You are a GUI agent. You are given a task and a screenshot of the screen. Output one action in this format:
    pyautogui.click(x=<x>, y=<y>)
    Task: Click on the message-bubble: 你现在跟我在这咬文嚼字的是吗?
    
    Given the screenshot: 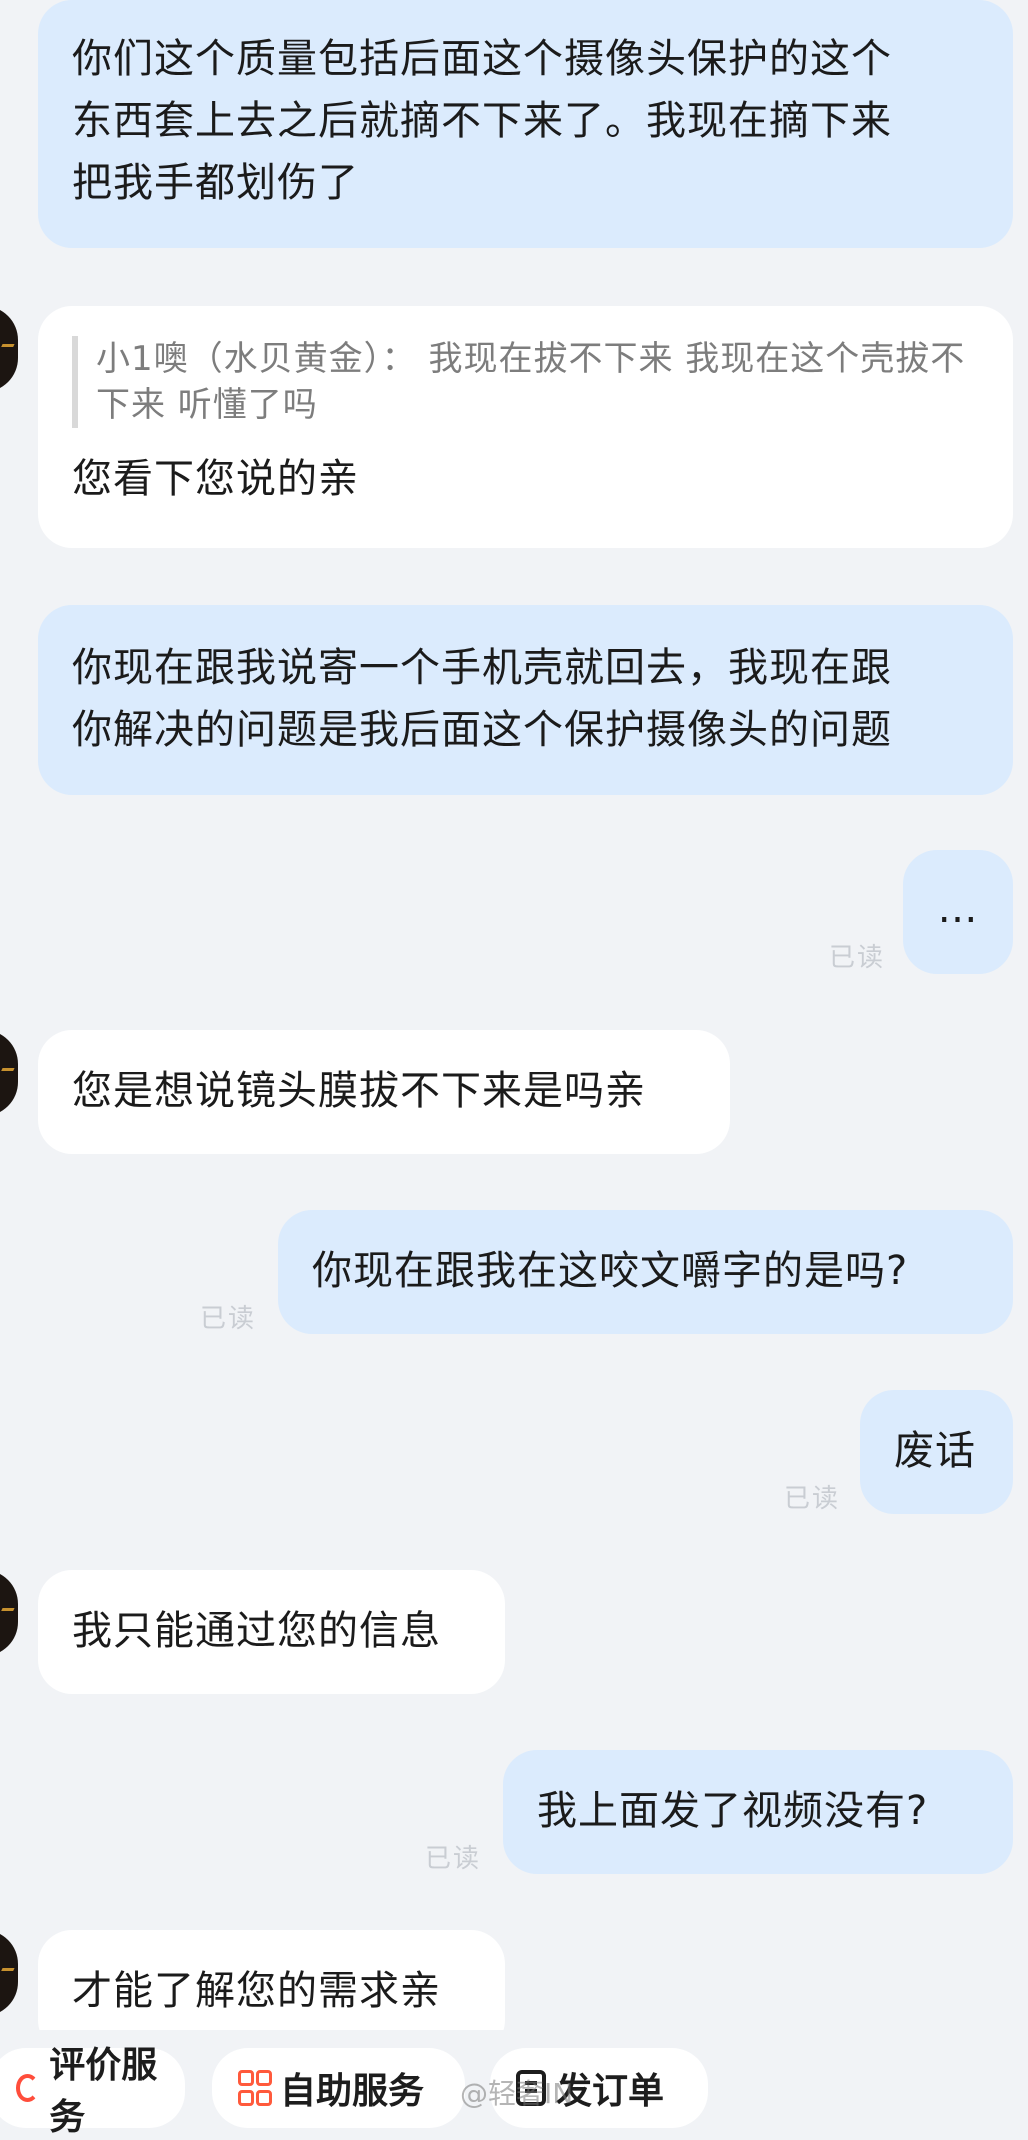 What is the action you would take?
    pyautogui.click(x=645, y=1272)
    